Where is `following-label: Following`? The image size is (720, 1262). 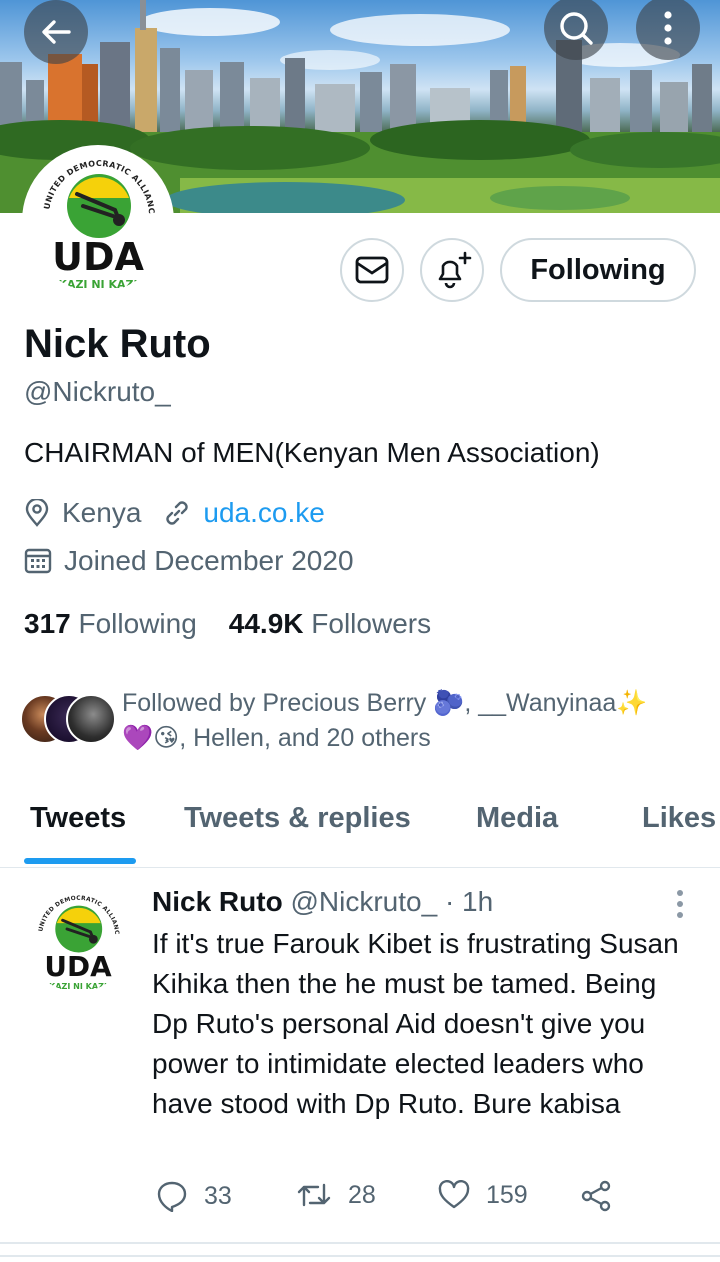 following-label: Following is located at coordinates (137, 623).